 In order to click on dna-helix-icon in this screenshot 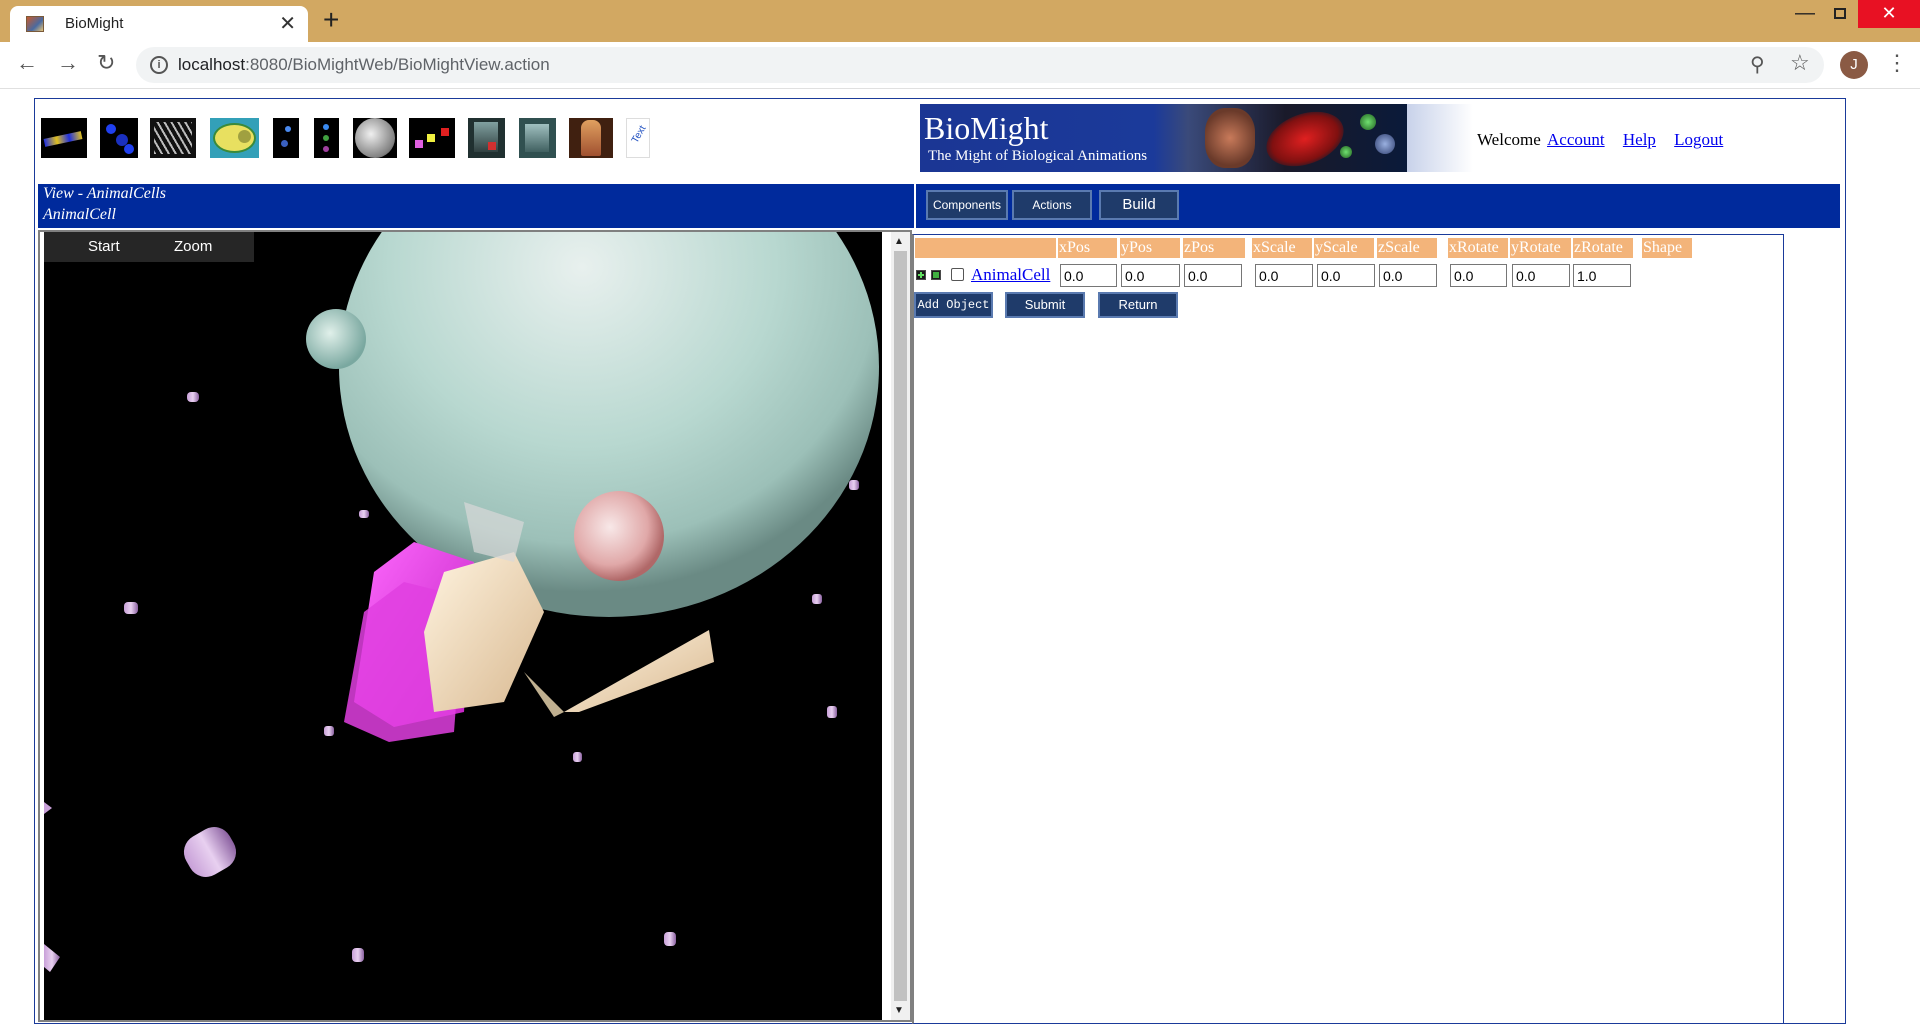, I will do `click(173, 138)`.